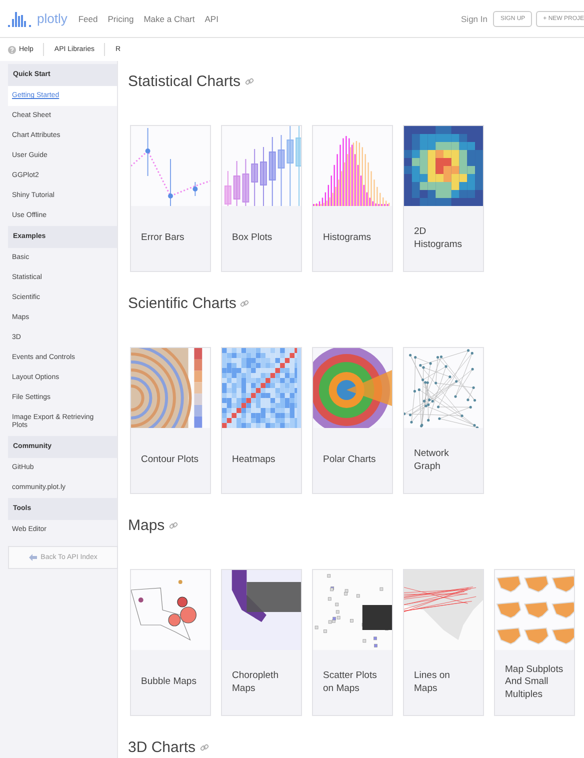  Describe the element at coordinates (184, 81) in the screenshot. I see `section-title: Statistical Charts` at that location.